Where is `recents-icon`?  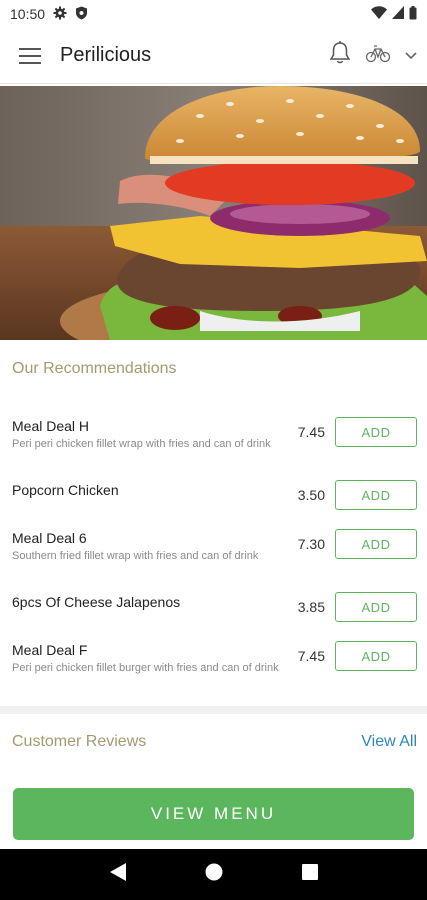 recents-icon is located at coordinates (309, 874).